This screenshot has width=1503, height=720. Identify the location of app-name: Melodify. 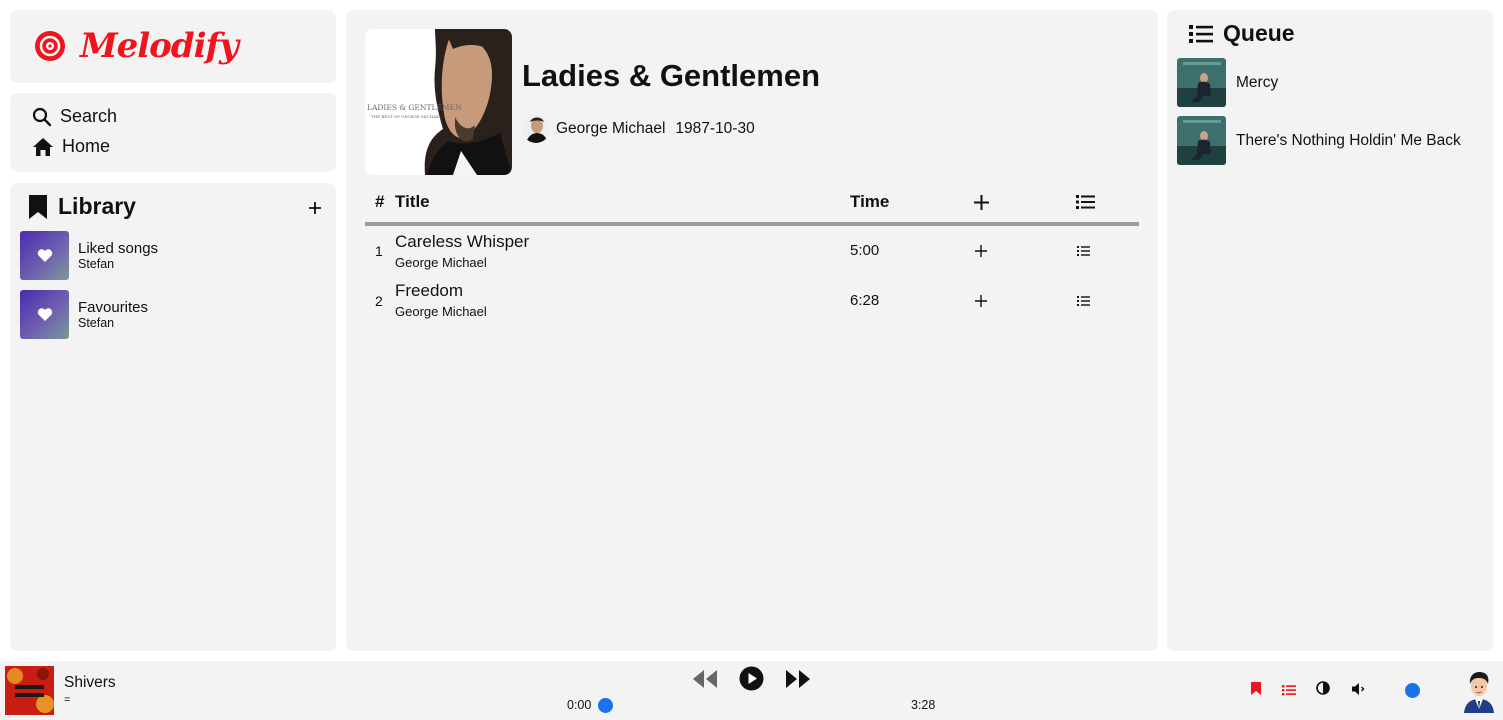
(159, 46).